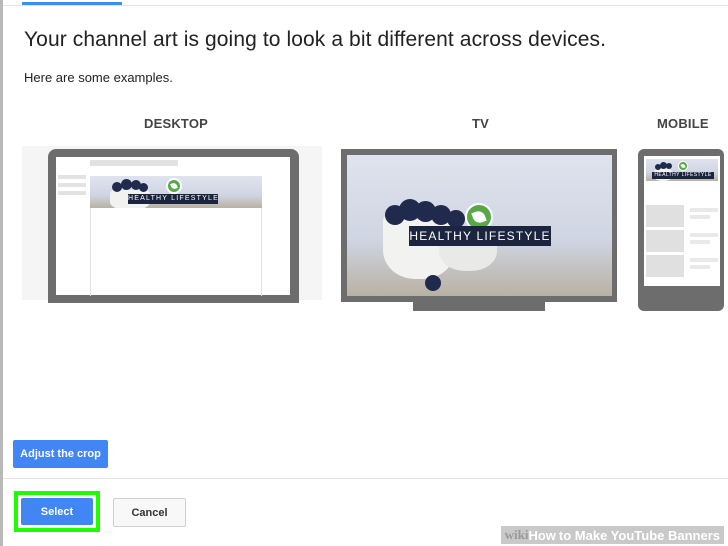 The width and height of the screenshot is (728, 546). Describe the element at coordinates (72, 3) in the screenshot. I see `active-tab-indicator` at that location.